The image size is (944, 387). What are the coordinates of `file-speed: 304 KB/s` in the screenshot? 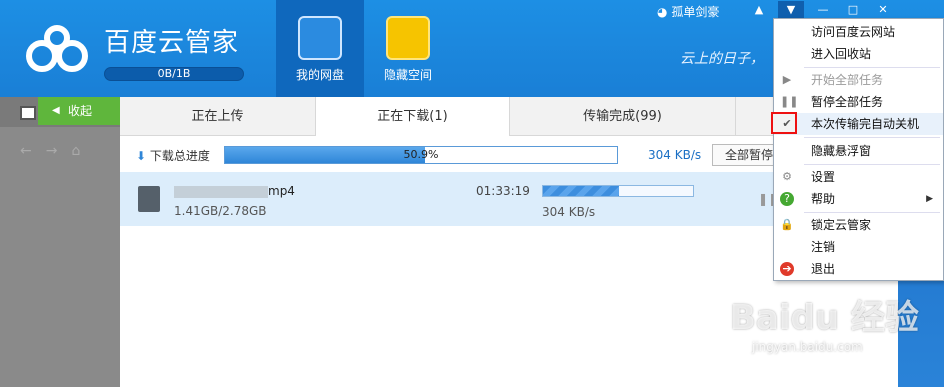 It's located at (569, 212).